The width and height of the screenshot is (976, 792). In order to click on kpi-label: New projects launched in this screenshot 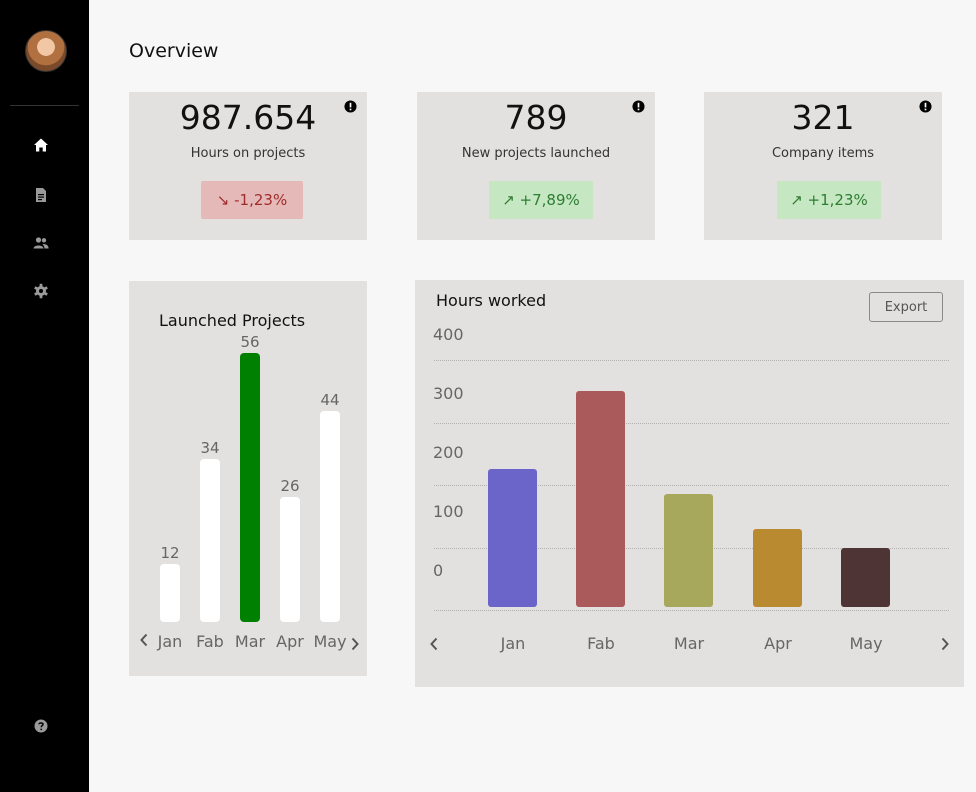, I will do `click(536, 153)`.